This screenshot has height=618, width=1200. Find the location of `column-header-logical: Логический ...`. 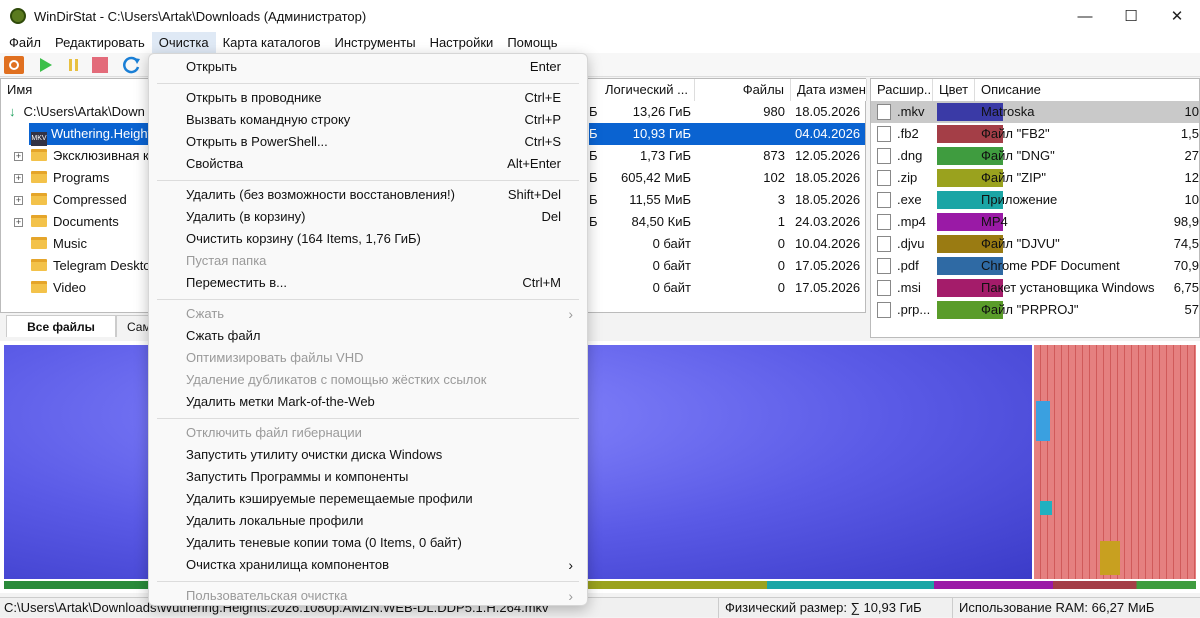

column-header-logical: Логический ... is located at coordinates (647, 90).